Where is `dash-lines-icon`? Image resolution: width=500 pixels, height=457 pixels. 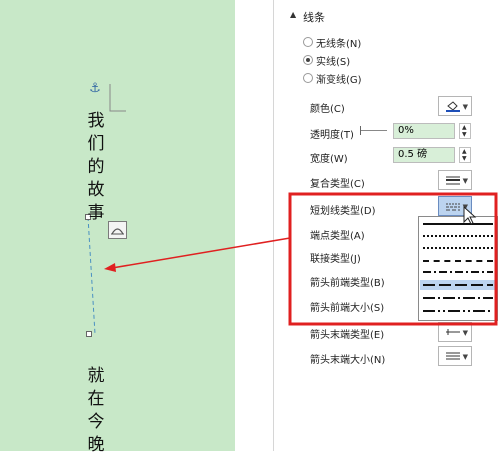
dash-lines-icon is located at coordinates (453, 207).